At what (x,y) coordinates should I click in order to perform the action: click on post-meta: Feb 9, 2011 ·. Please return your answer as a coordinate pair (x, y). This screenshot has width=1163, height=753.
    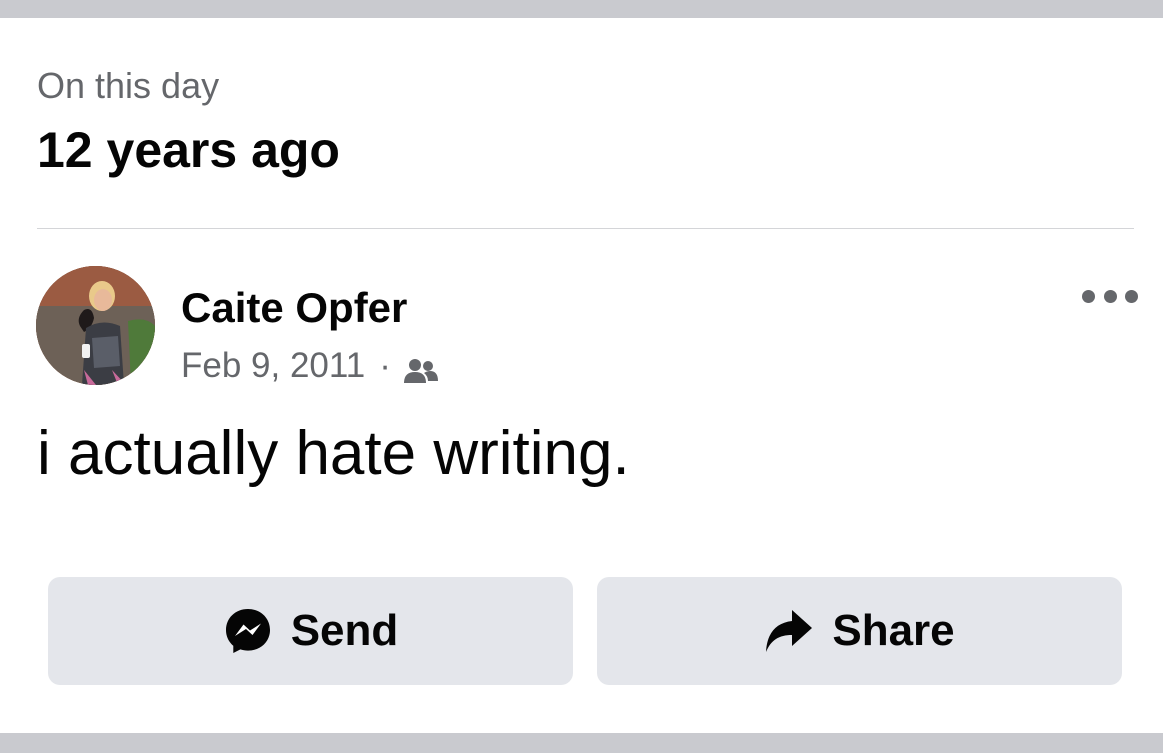
    Looking at the image, I should click on (310, 366).